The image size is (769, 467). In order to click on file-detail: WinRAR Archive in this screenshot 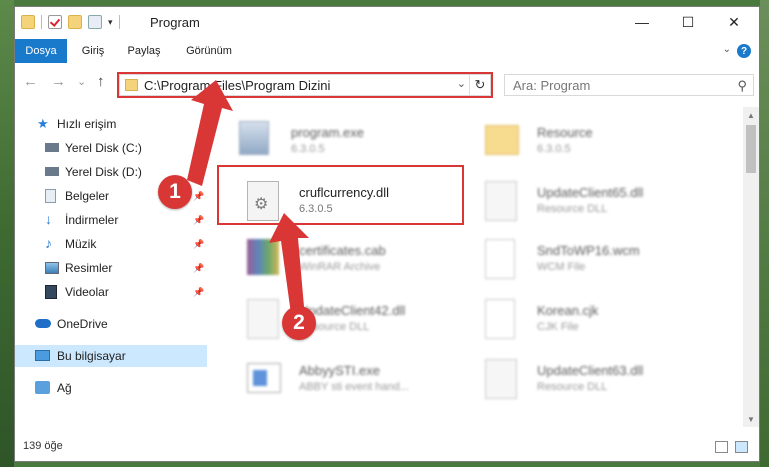, I will do `click(340, 267)`.